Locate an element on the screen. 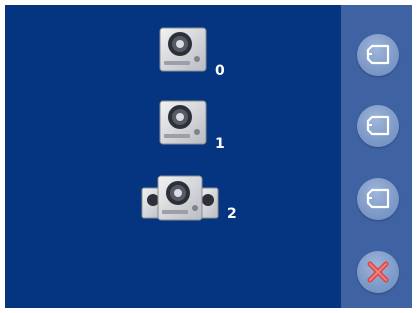  door-station-label: 2 is located at coordinates (232, 214).